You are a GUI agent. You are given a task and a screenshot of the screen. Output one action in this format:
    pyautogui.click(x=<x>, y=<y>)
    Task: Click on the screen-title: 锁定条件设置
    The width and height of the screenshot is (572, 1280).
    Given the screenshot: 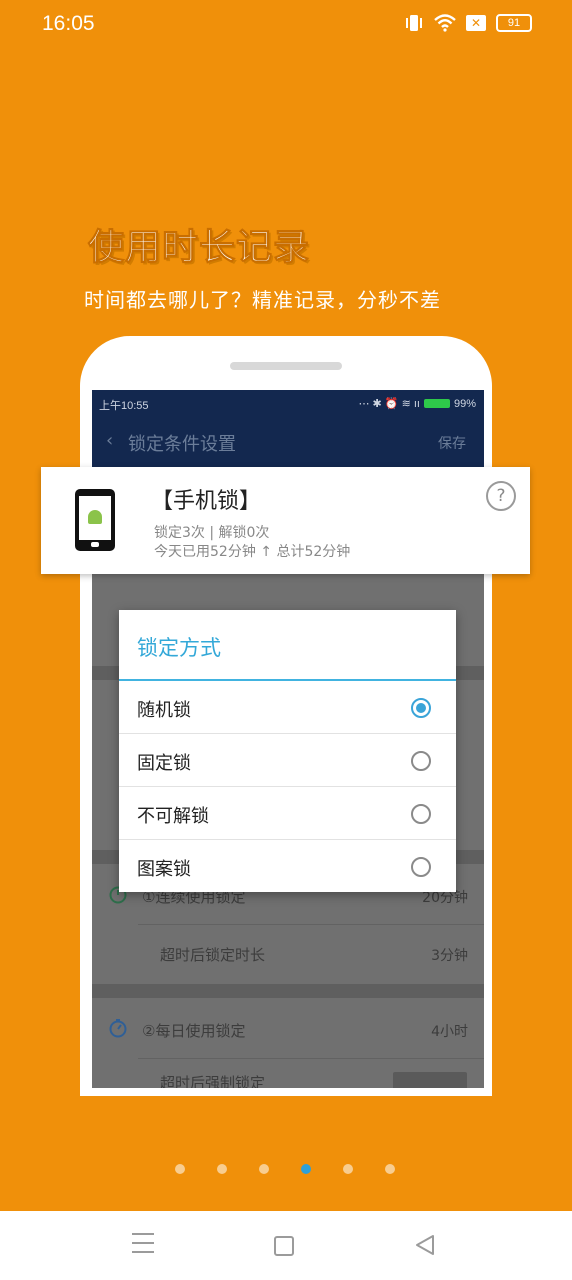 What is the action you would take?
    pyautogui.click(x=182, y=444)
    